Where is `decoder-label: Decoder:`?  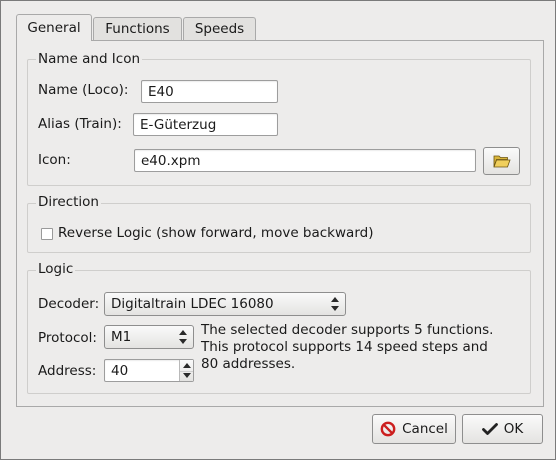 decoder-label: Decoder: is located at coordinates (69, 304).